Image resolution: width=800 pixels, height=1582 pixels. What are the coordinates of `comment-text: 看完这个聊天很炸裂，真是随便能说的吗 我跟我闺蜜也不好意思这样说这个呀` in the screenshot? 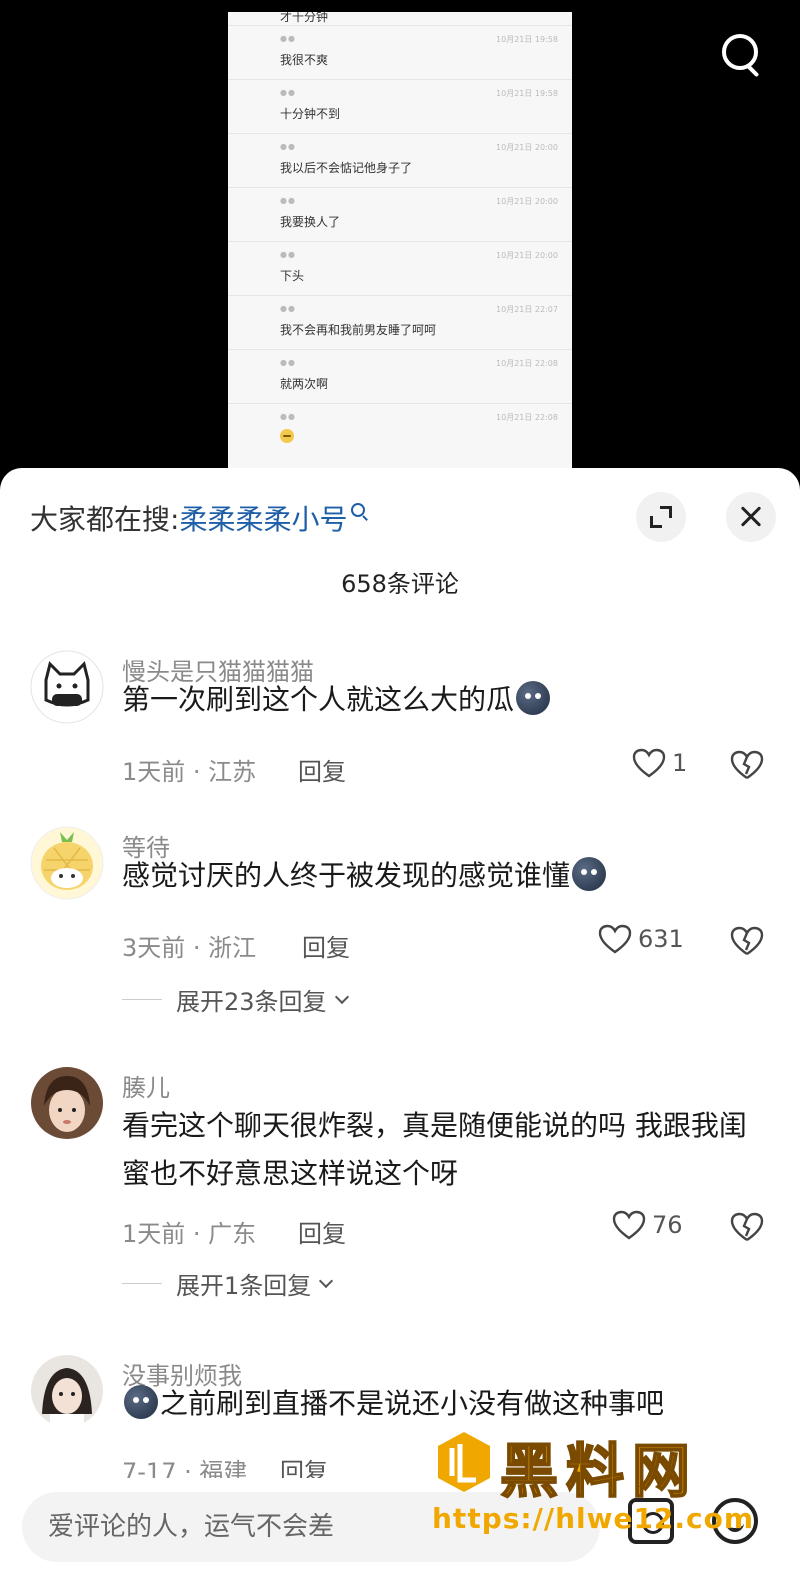 It's located at (434, 1149).